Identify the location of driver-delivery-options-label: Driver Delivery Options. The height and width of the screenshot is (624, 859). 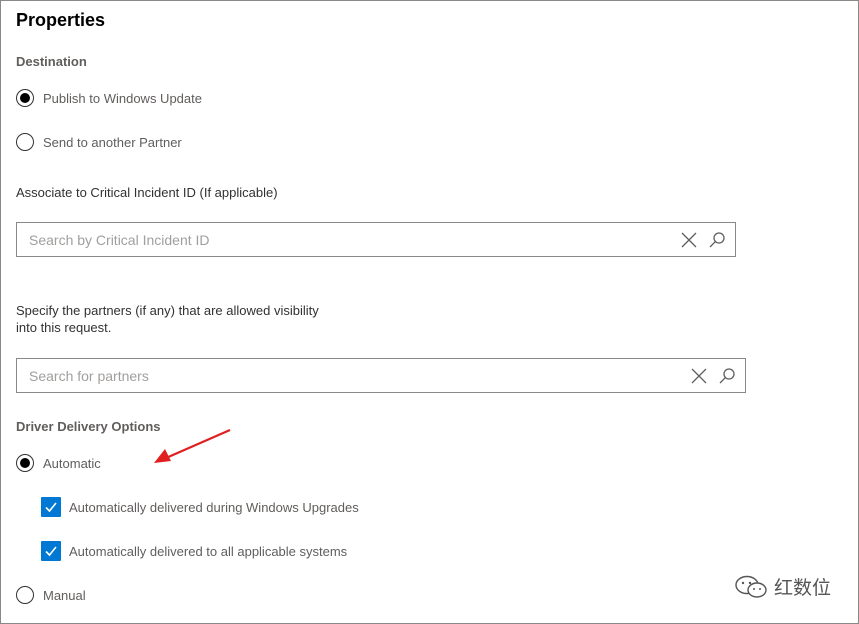
(88, 426).